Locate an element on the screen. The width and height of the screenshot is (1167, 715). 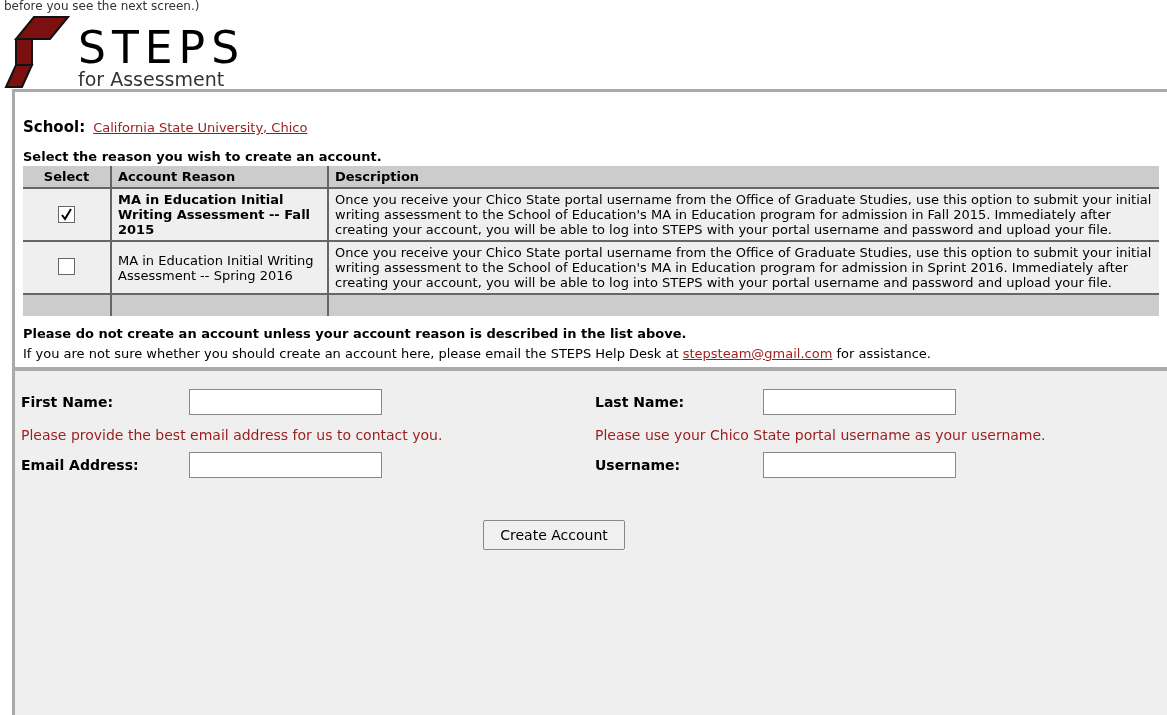
check-icon is located at coordinates (66, 214).